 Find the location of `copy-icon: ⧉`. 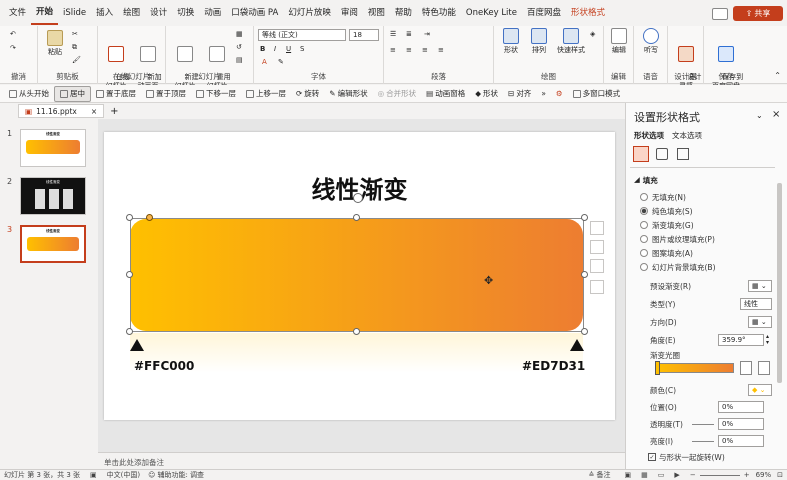

copy-icon: ⧉ is located at coordinates (74, 47).